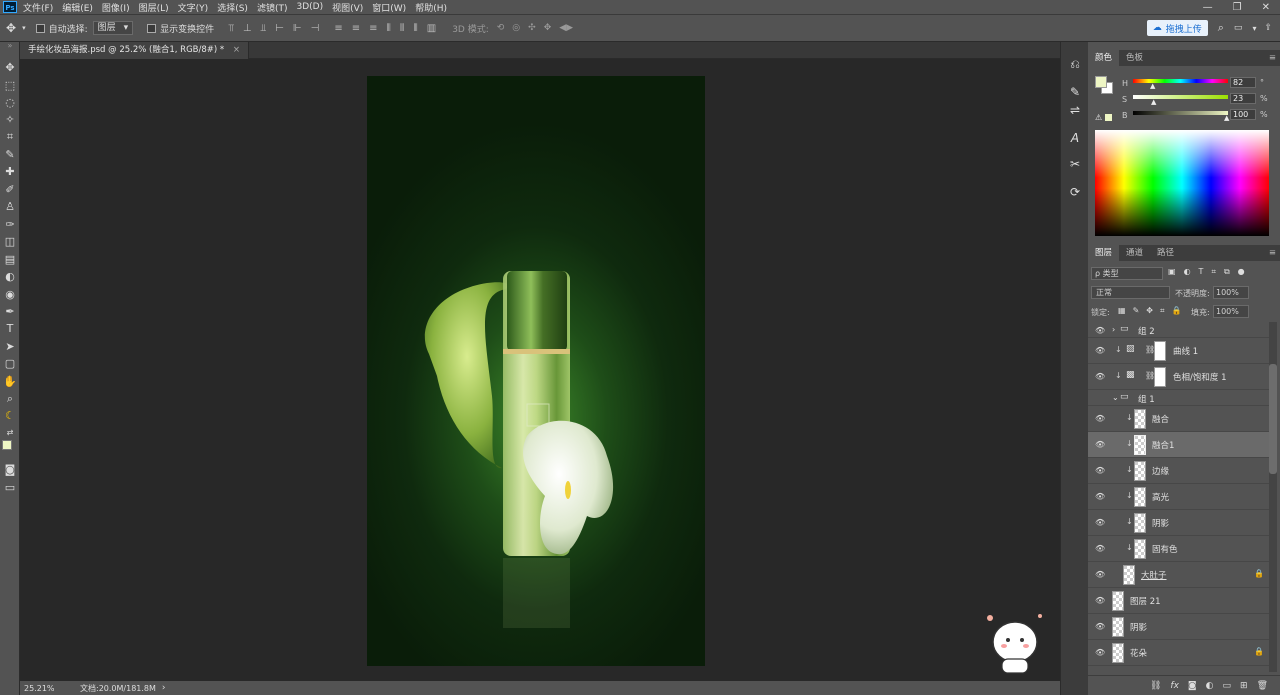 The height and width of the screenshot is (695, 1280). What do you see at coordinates (1182, 183) in the screenshot?
I see `color-spectrum` at bounding box center [1182, 183].